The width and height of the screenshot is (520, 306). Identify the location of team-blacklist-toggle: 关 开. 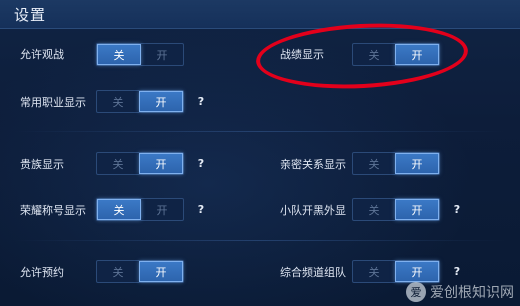
(396, 209).